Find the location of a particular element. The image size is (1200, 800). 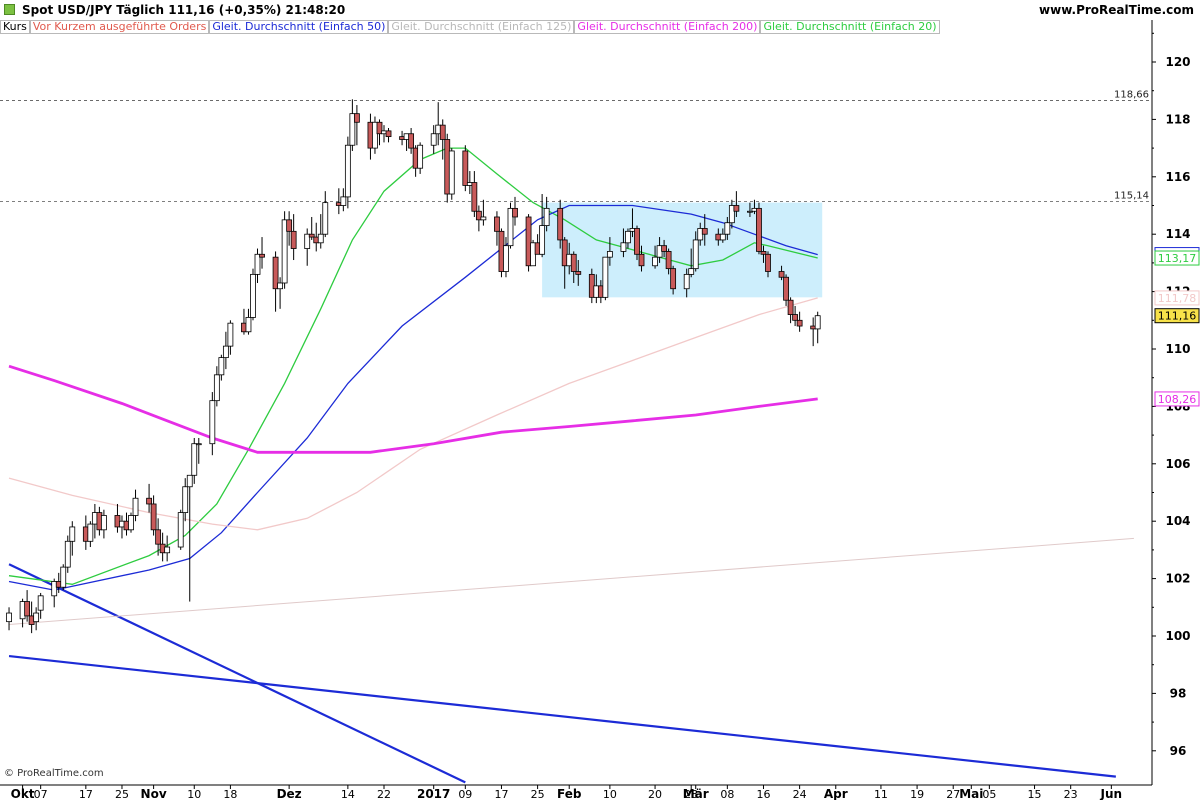

x-tick-label: 14 is located at coordinates (348, 794).